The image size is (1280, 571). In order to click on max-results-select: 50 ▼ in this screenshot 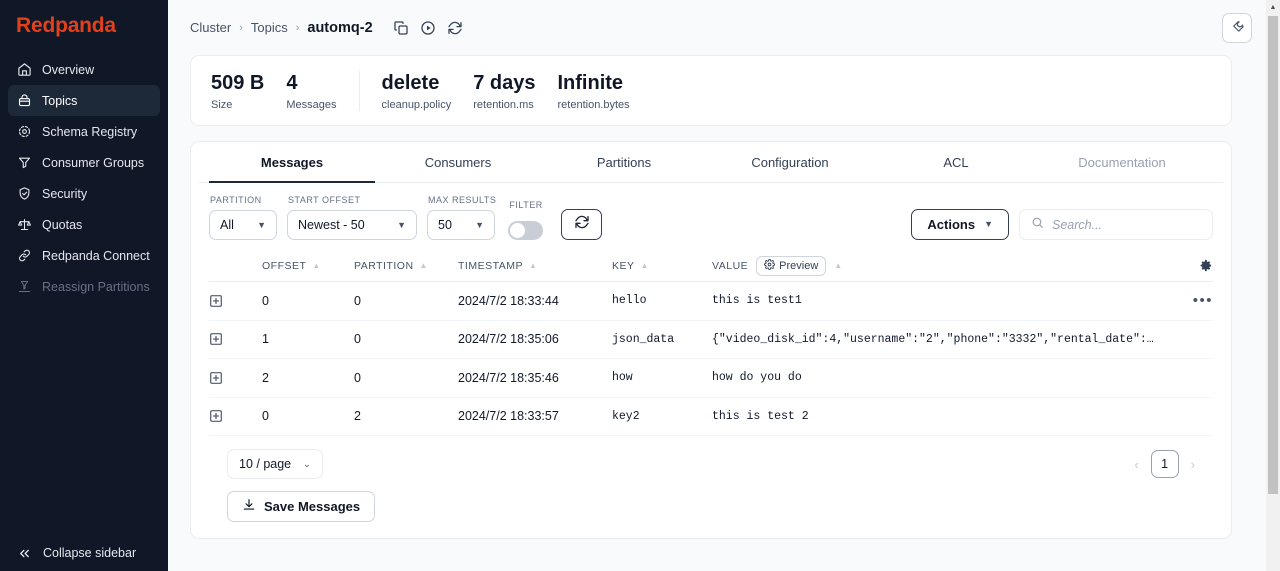, I will do `click(461, 225)`.